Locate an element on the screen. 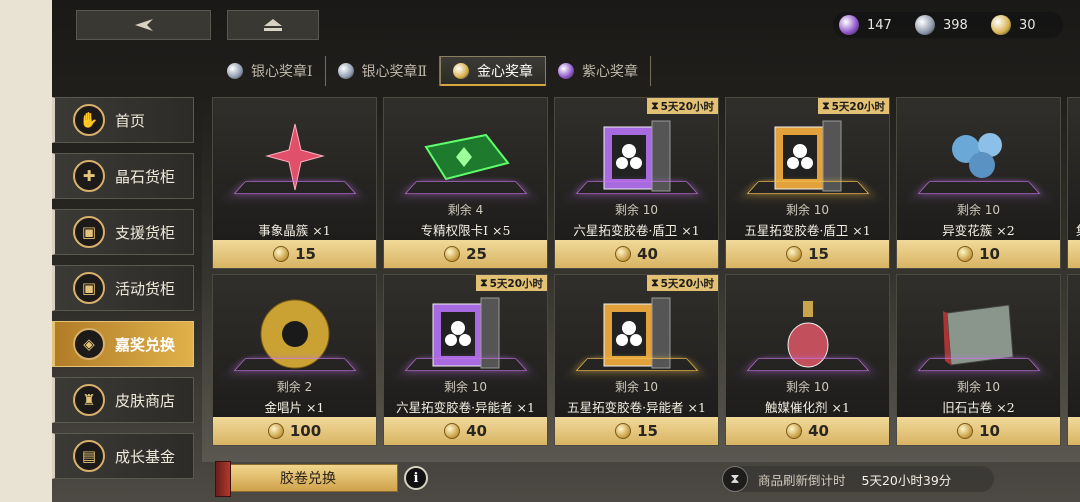 The height and width of the screenshot is (502, 1080). shop-item-card: 事象晶簇 ×1 15 is located at coordinates (294, 183).